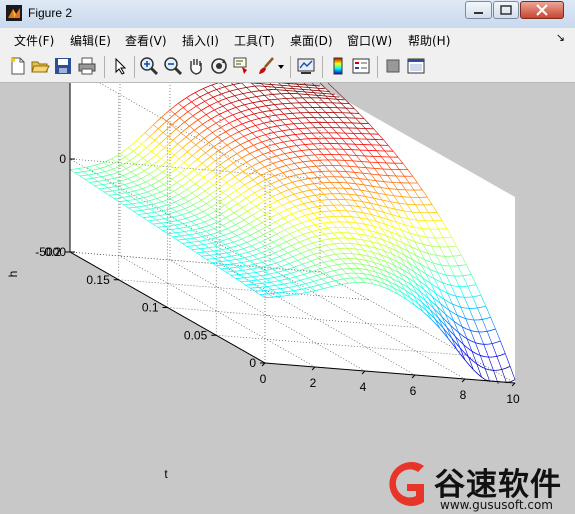 Image resolution: width=575 pixels, height=514 pixels. I want to click on gususoft-logo-icon, so click(406, 484).